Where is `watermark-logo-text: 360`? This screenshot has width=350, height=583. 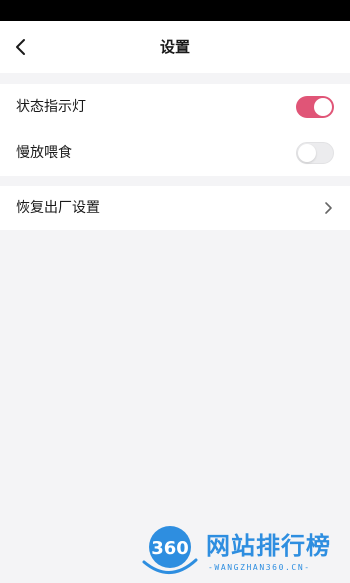
watermark-logo-text: 360 is located at coordinates (170, 548).